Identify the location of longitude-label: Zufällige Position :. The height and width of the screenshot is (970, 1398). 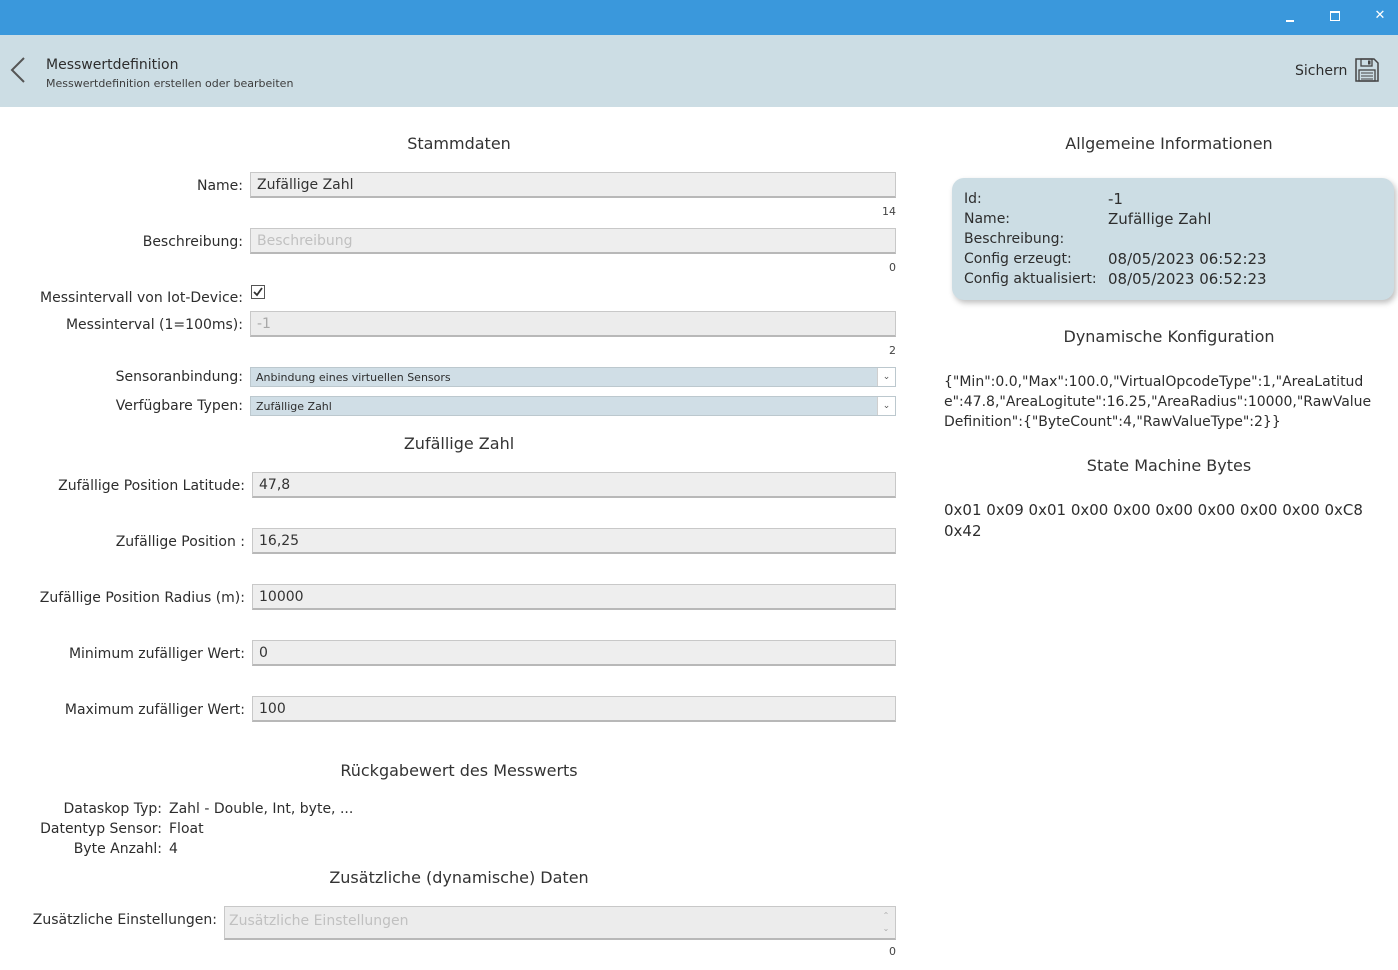
(180, 542).